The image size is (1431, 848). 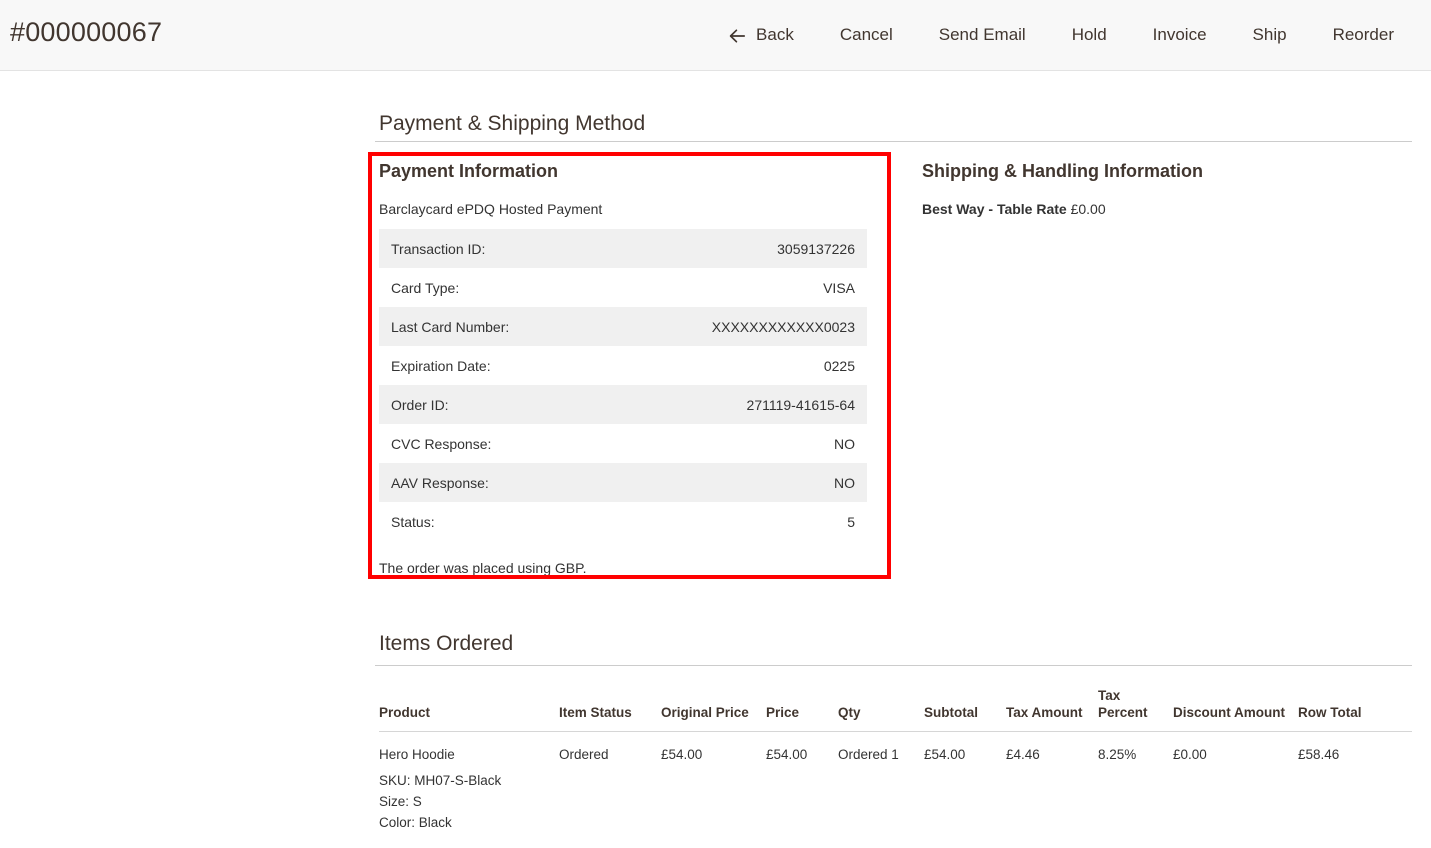 I want to click on items-ordered-section-title: Items Ordered, so click(x=446, y=643).